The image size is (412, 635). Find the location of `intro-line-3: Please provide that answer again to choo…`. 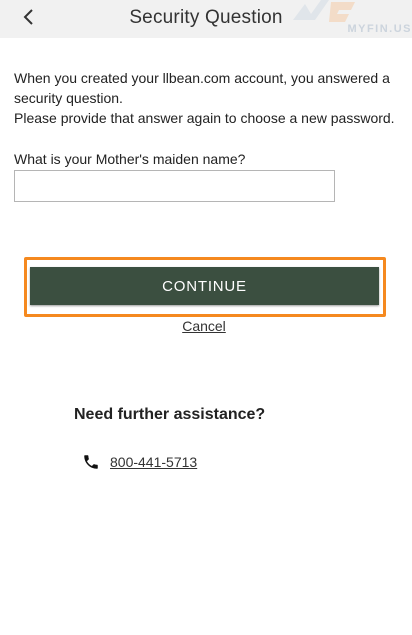

intro-line-3: Please provide that answer again to choo… is located at coordinates (204, 118).